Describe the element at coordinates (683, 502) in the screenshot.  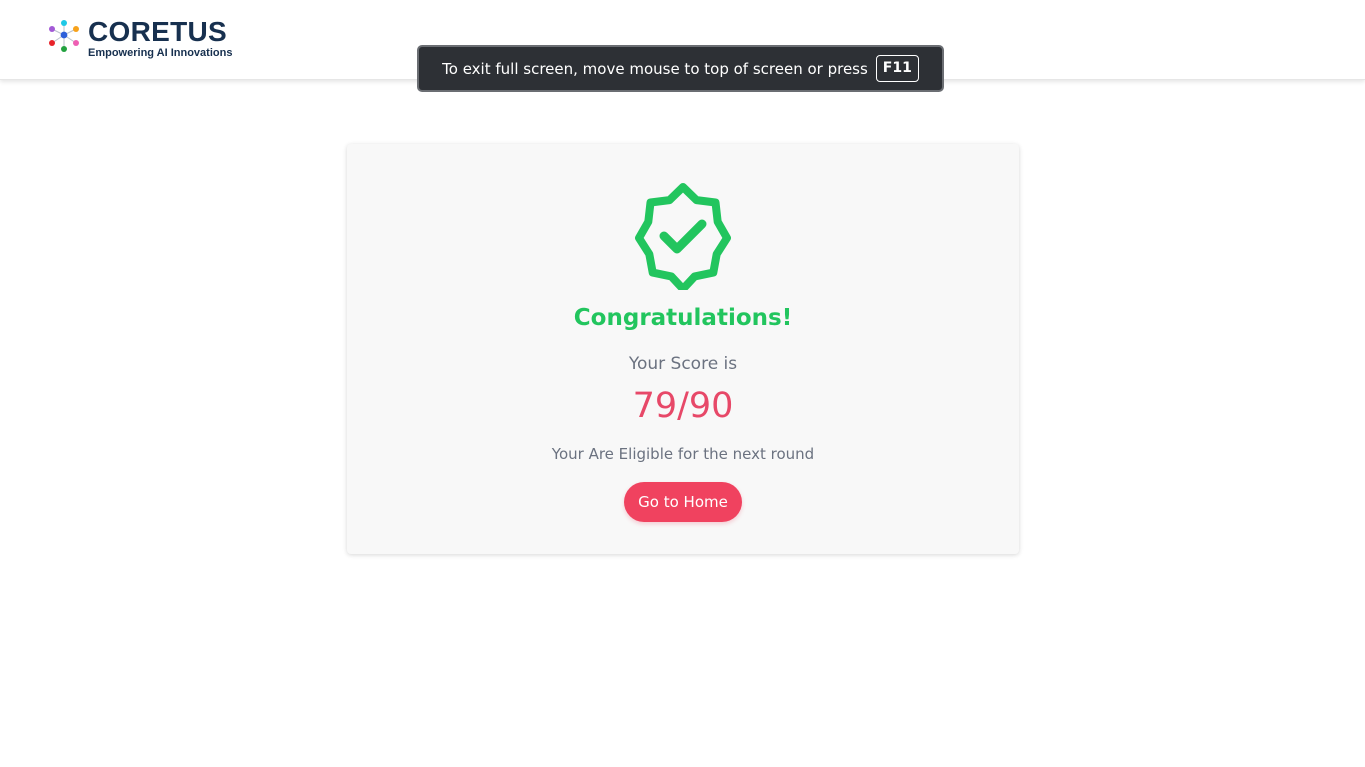
I see `go-to-home-button: Go to Home` at that location.